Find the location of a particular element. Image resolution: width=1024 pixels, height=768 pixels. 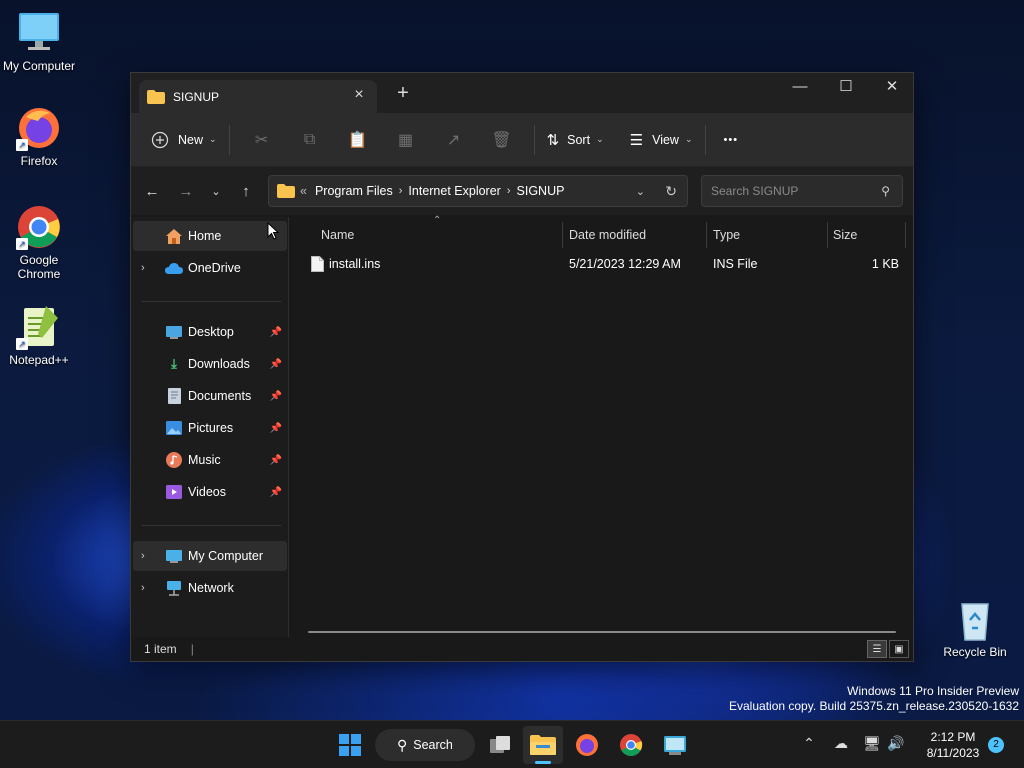

desktop-icon-recycle-bin: Recycle Bin is located at coordinates (975, 627).